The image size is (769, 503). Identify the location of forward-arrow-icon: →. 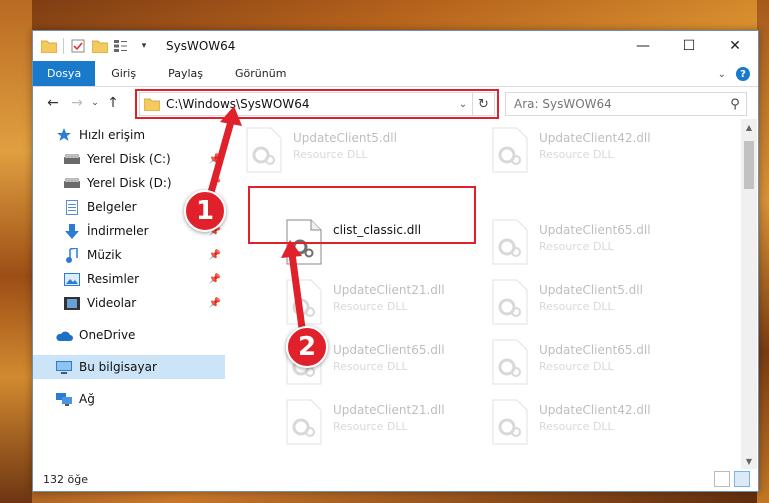
(77, 103).